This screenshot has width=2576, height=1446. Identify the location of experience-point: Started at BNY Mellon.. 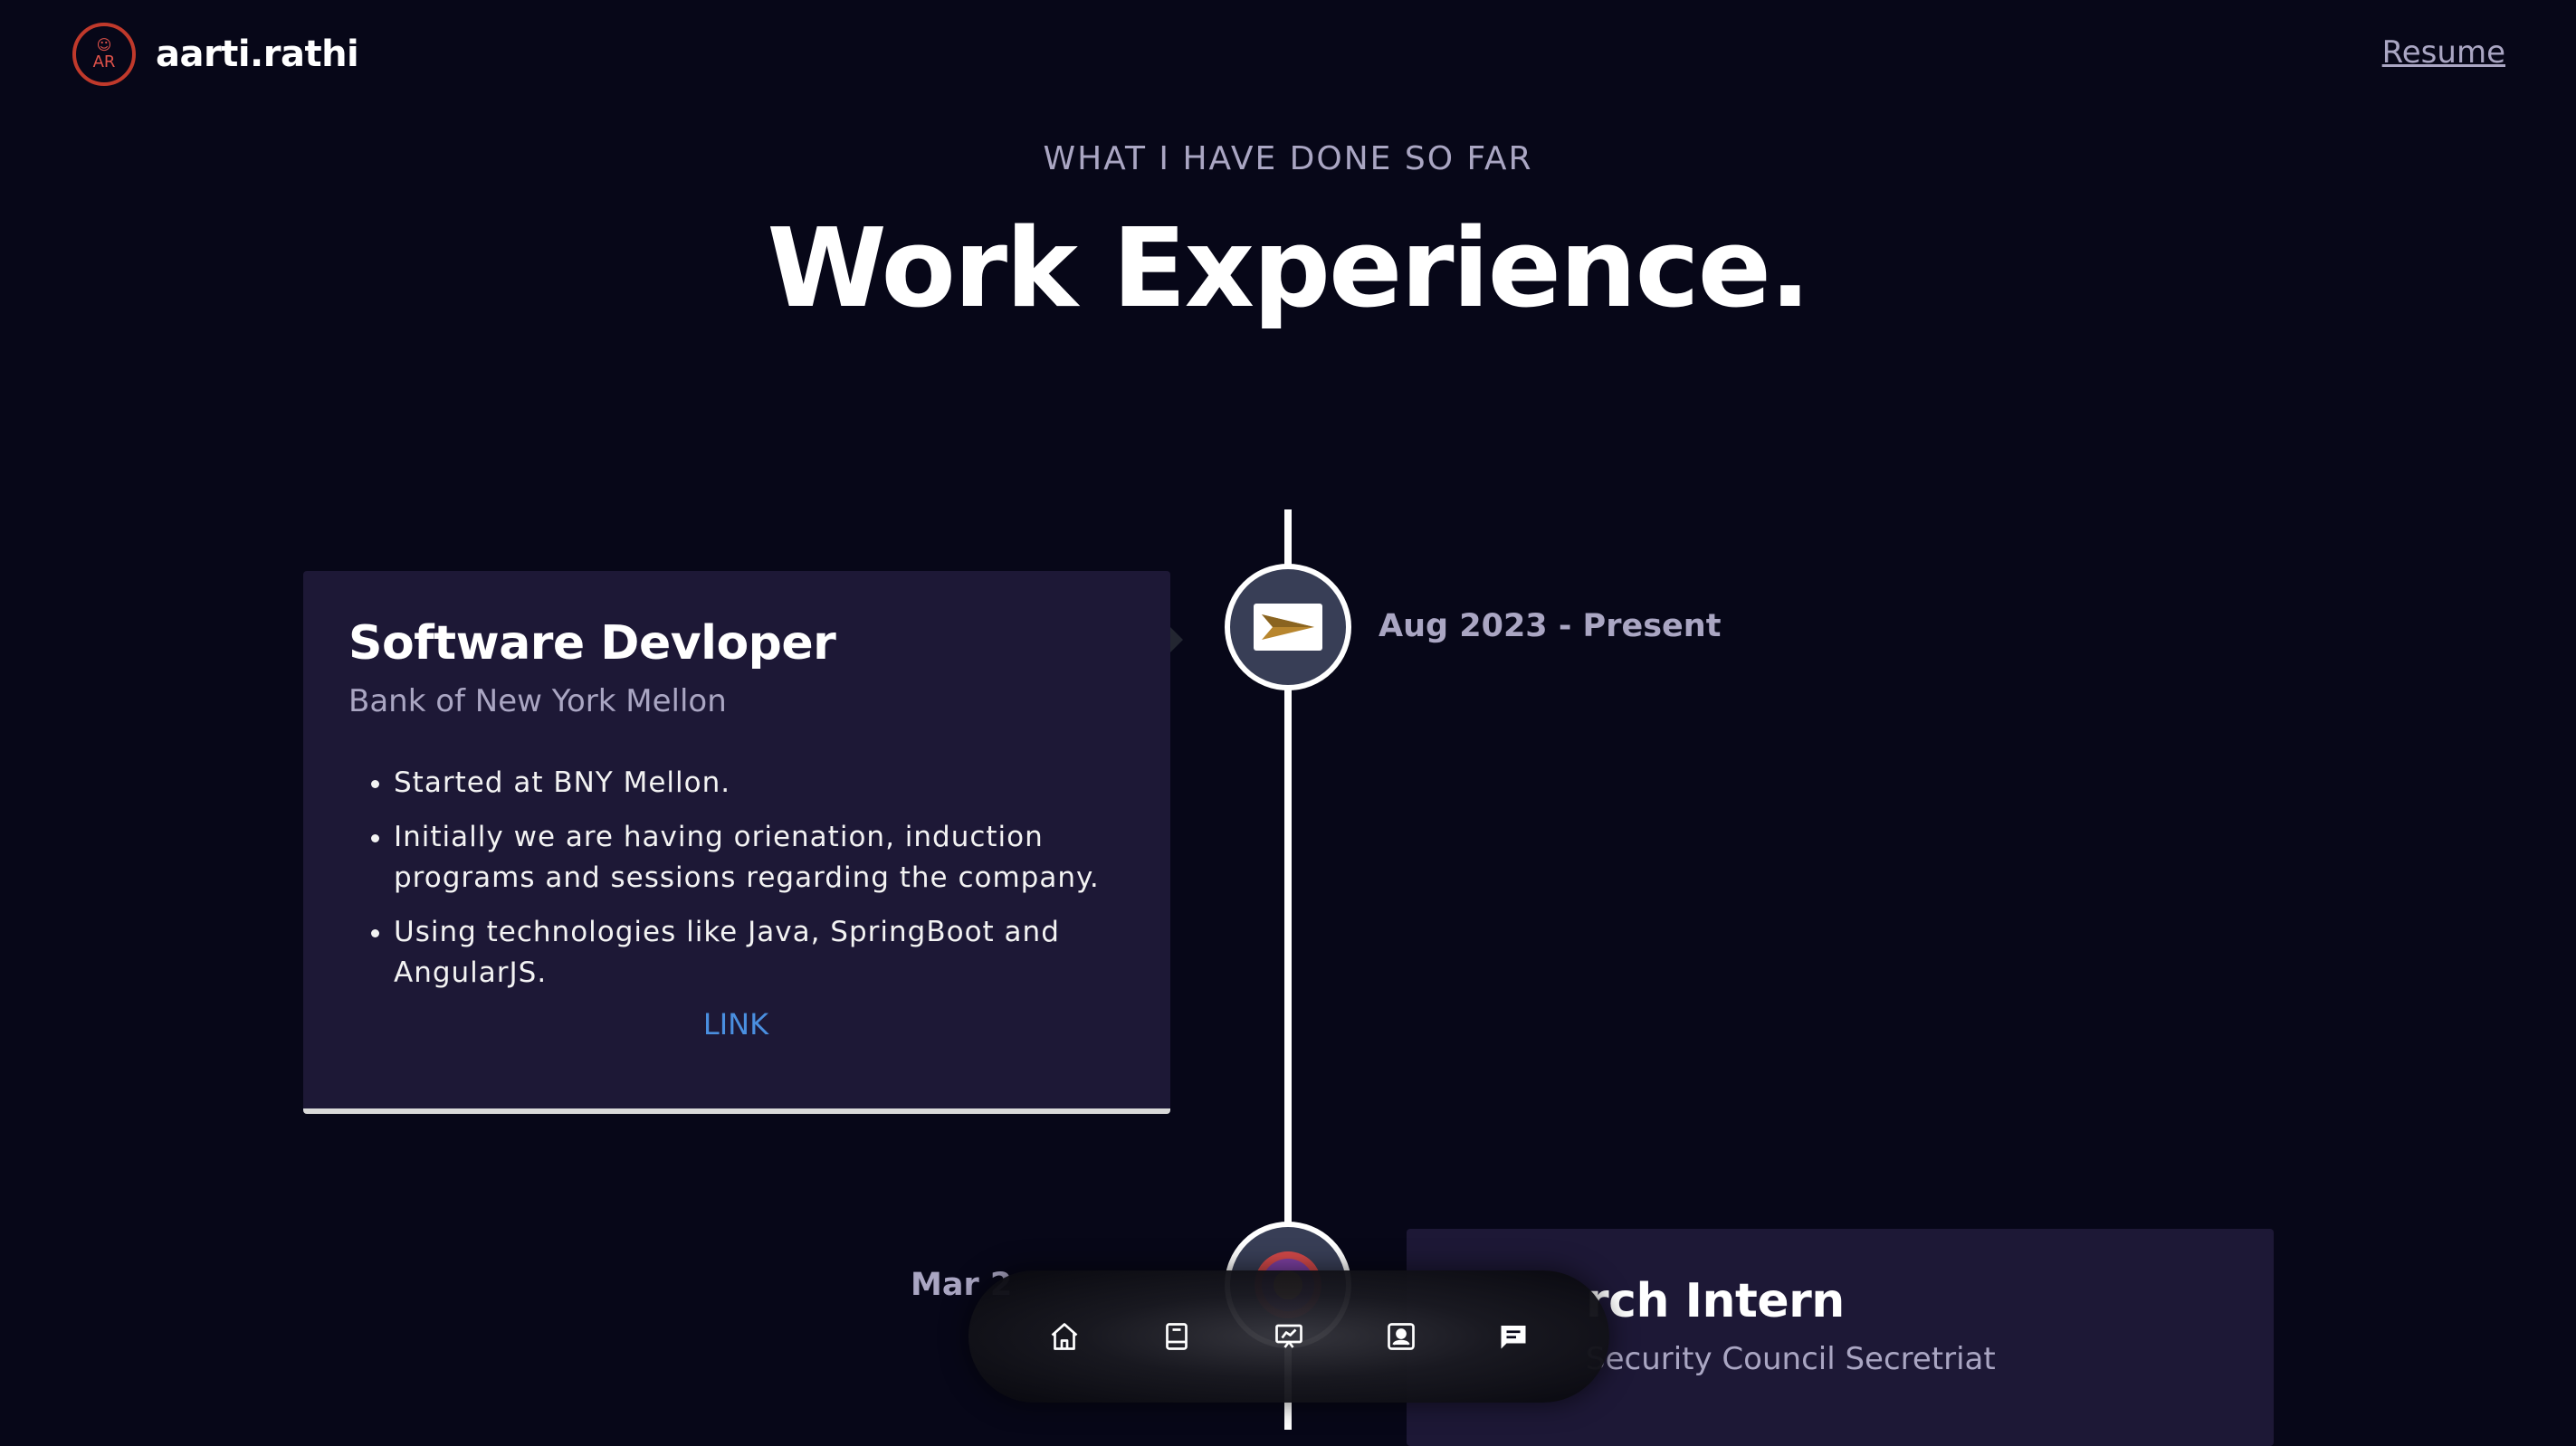
(759, 784).